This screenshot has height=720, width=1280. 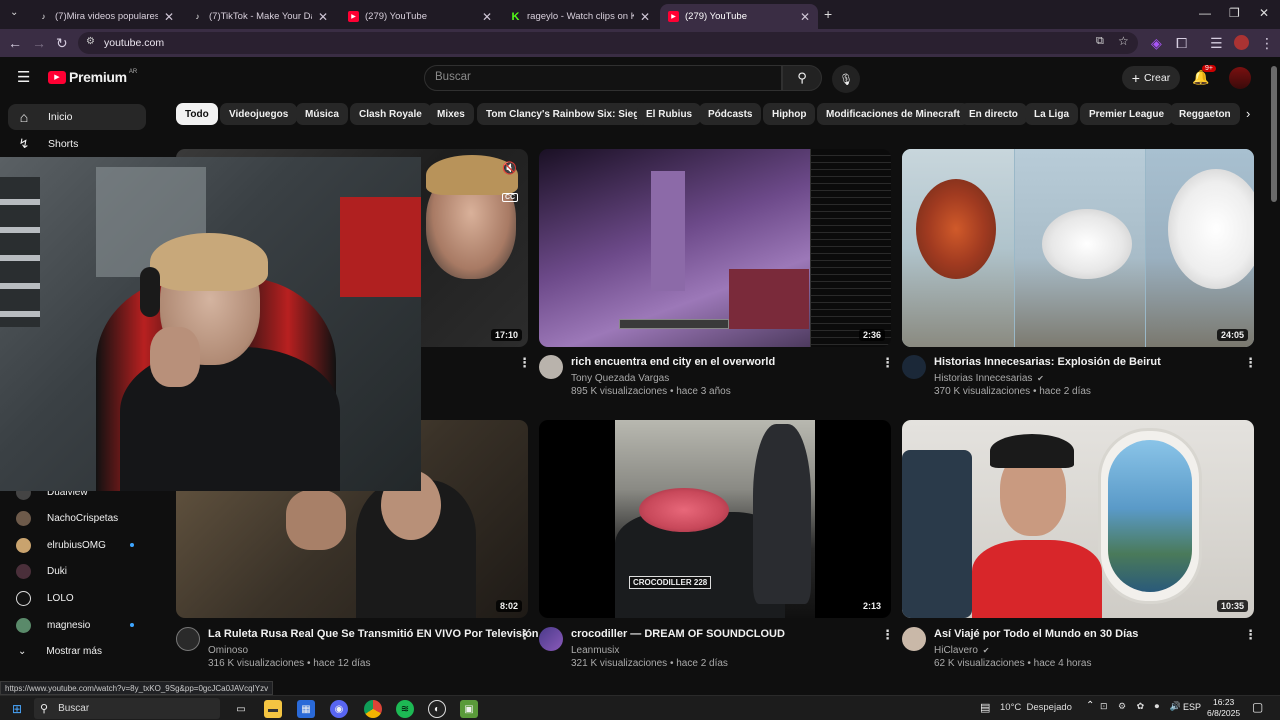 What do you see at coordinates (77, 545) in the screenshot?
I see `subscription-item-elrubiusomg: elrubiusOMG` at bounding box center [77, 545].